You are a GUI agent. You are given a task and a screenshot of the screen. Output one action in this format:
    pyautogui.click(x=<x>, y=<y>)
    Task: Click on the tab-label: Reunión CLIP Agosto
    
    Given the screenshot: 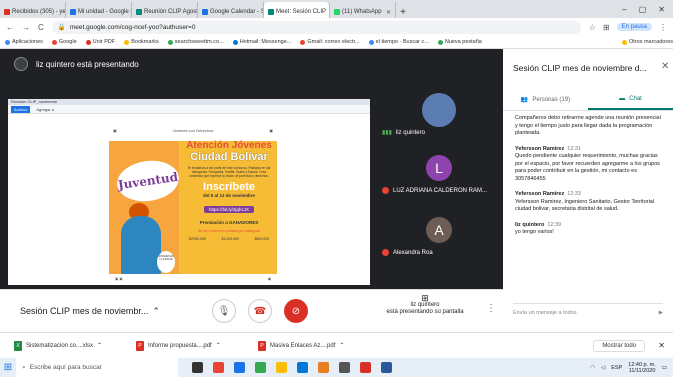 What is the action you would take?
    pyautogui.click(x=171, y=12)
    